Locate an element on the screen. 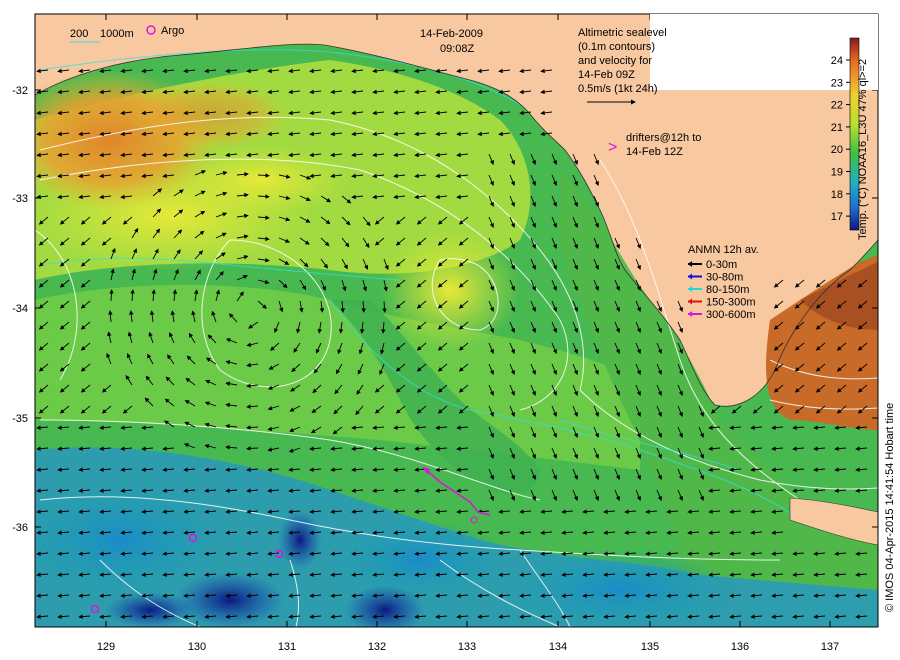  x-tick-label: 135 is located at coordinates (650, 647).